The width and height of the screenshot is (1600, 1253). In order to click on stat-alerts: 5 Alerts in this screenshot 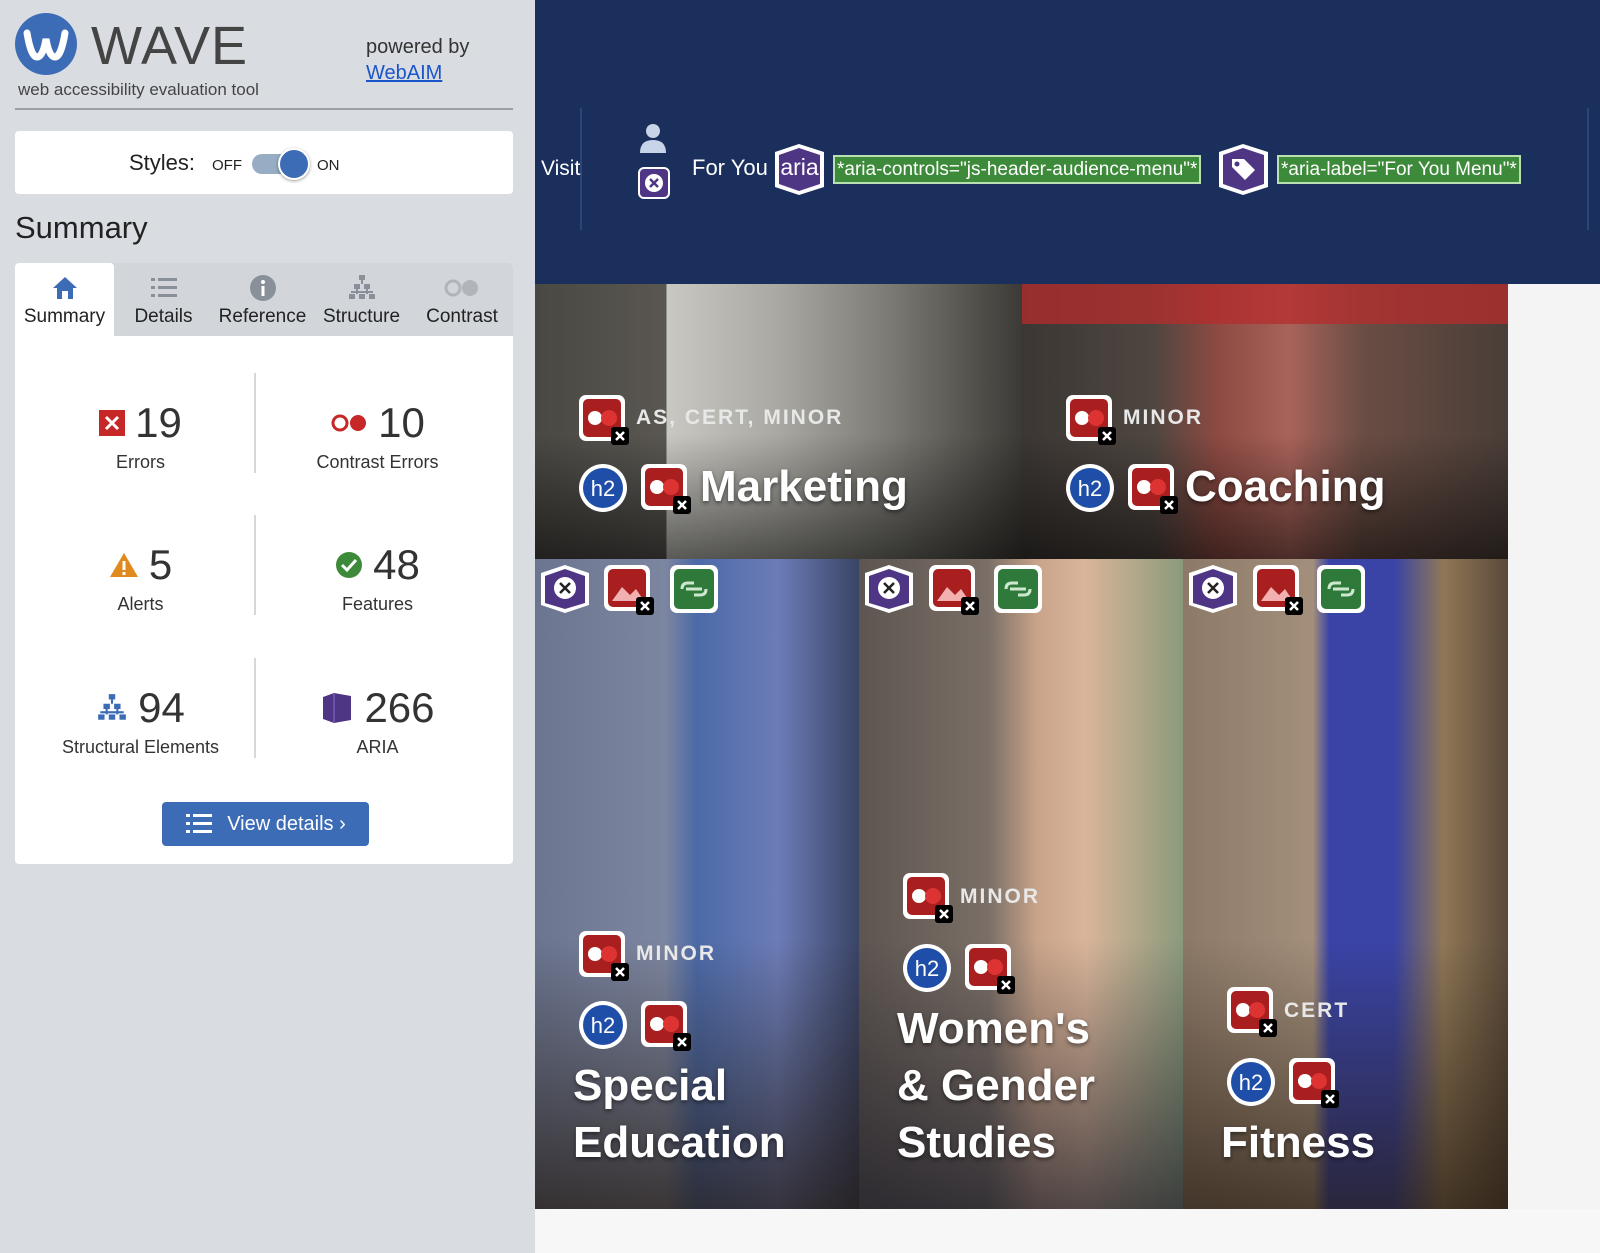, I will do `click(140, 577)`.